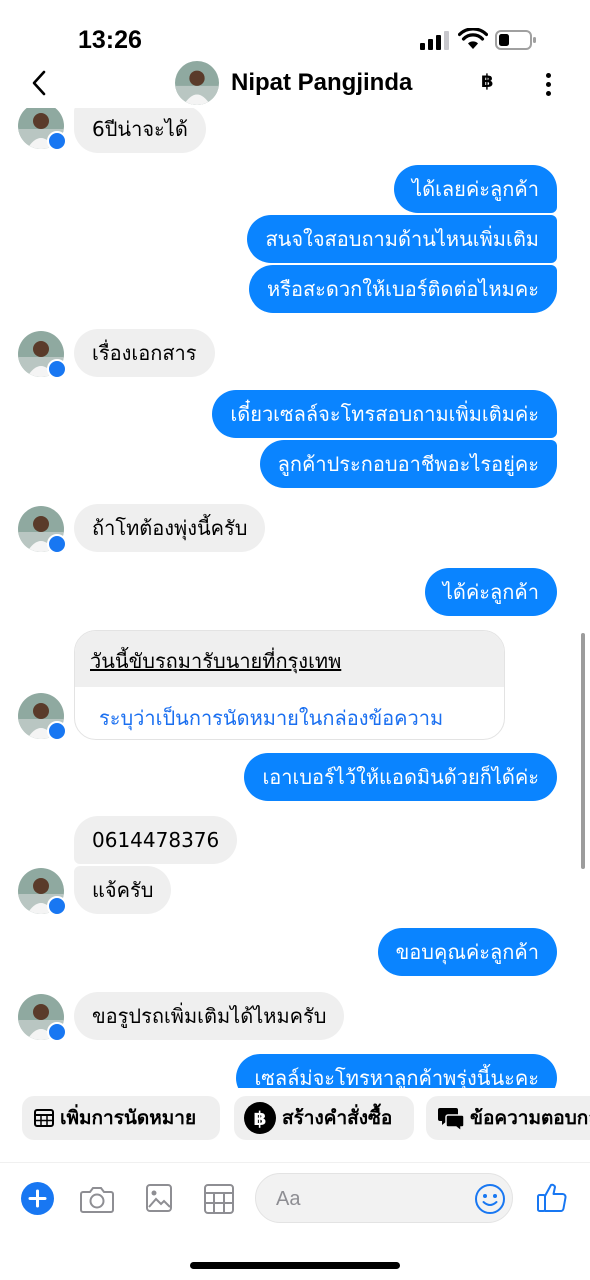 Image resolution: width=590 pixels, height=1280 pixels. I want to click on message-bubble-outgoing: ขอบคุณค่ะลูกค้า, so click(467, 952).